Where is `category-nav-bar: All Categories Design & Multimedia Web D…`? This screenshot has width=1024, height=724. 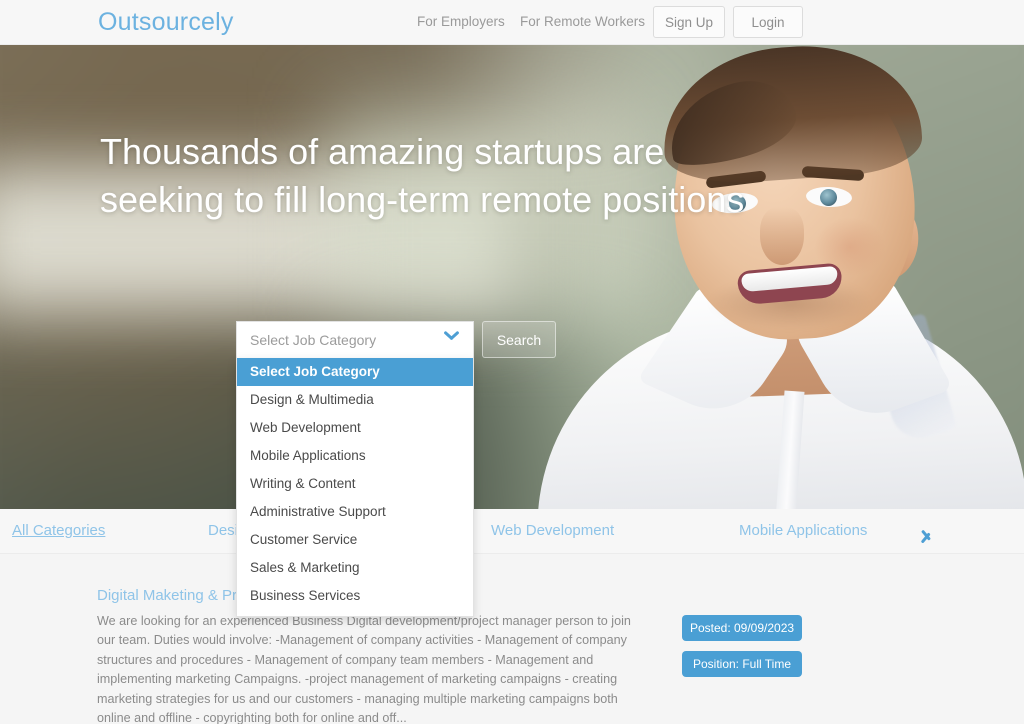
category-nav-bar: All Categories Design & Multimedia Web D… is located at coordinates (512, 531).